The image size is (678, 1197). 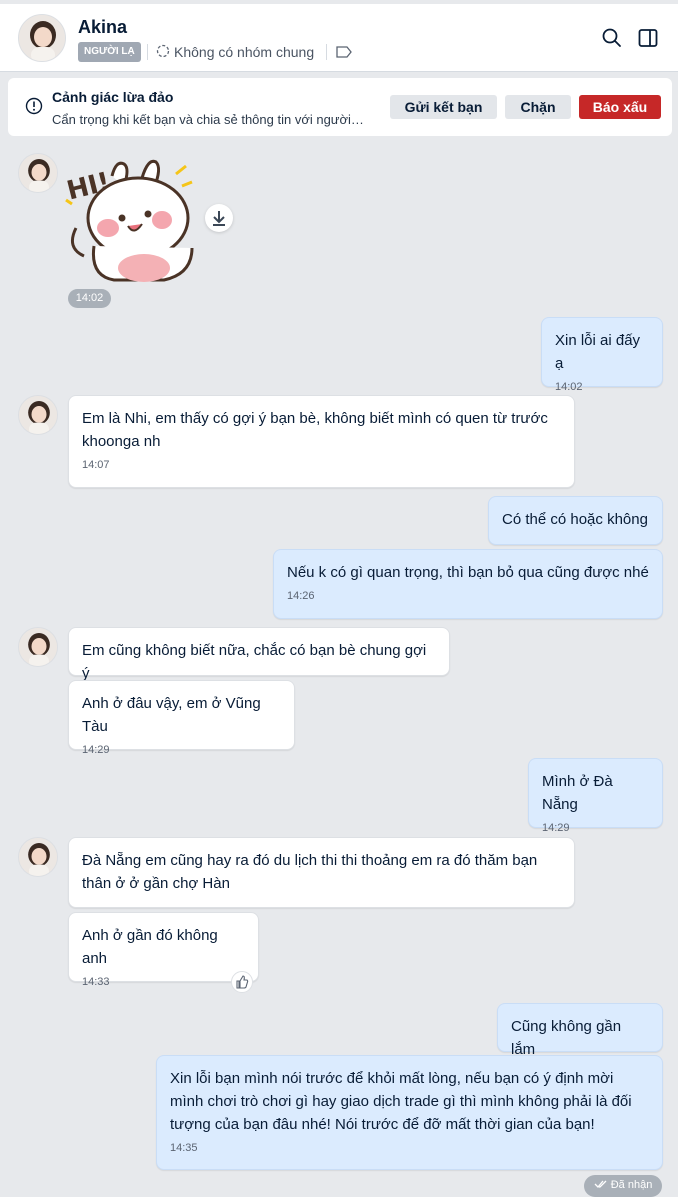 I want to click on message-bubble: Có thể có hoặc không, so click(x=575, y=520).